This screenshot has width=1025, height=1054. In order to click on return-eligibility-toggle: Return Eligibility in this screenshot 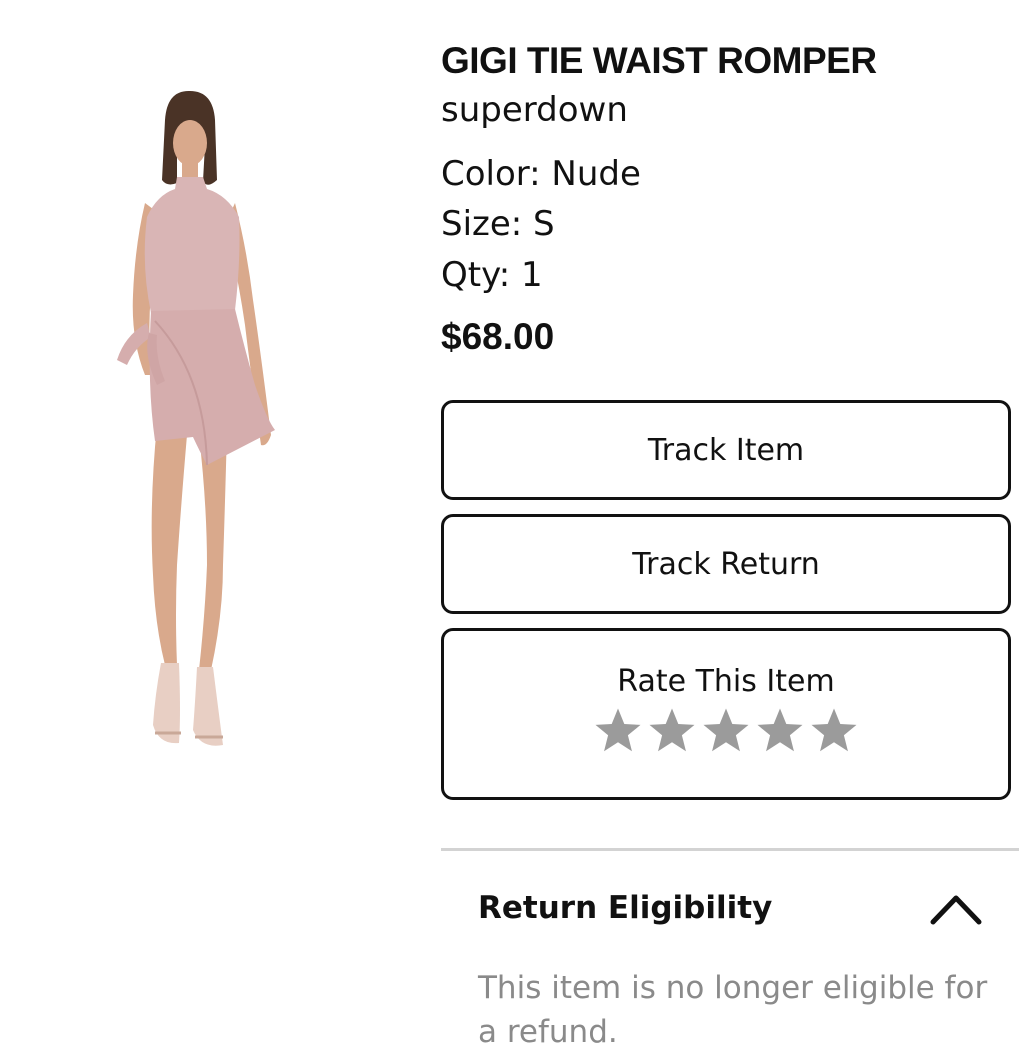, I will do `click(730, 908)`.